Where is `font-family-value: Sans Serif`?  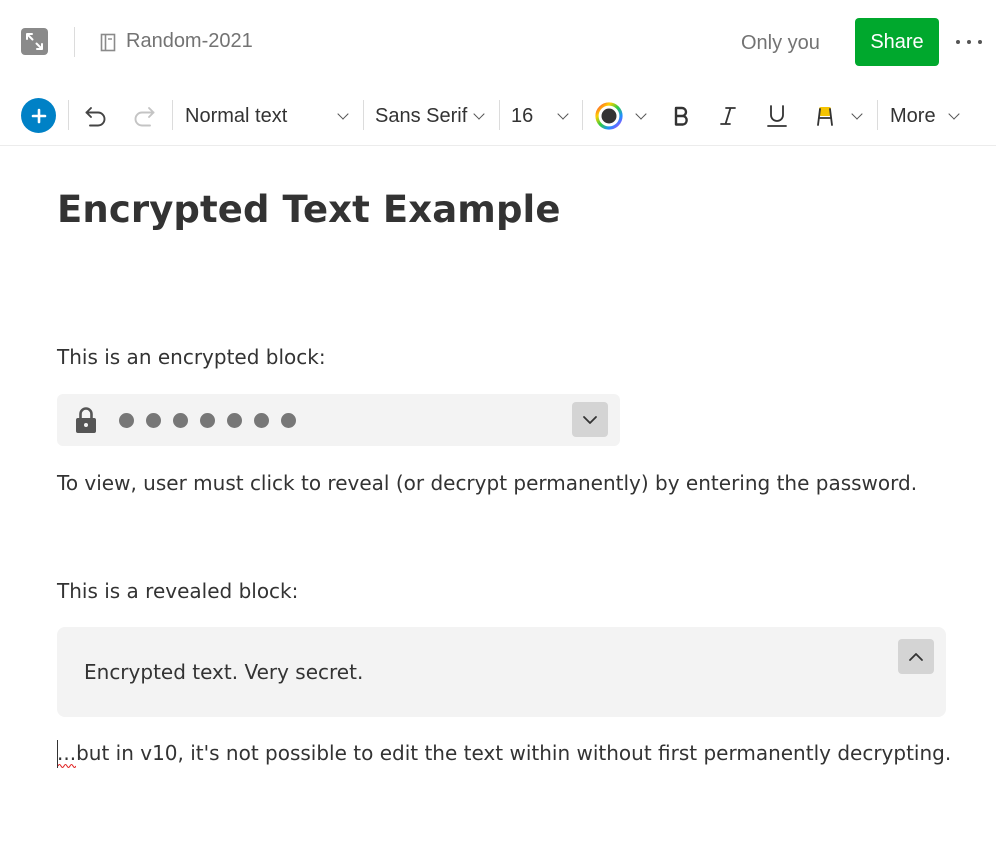
font-family-value: Sans Serif is located at coordinates (421, 115).